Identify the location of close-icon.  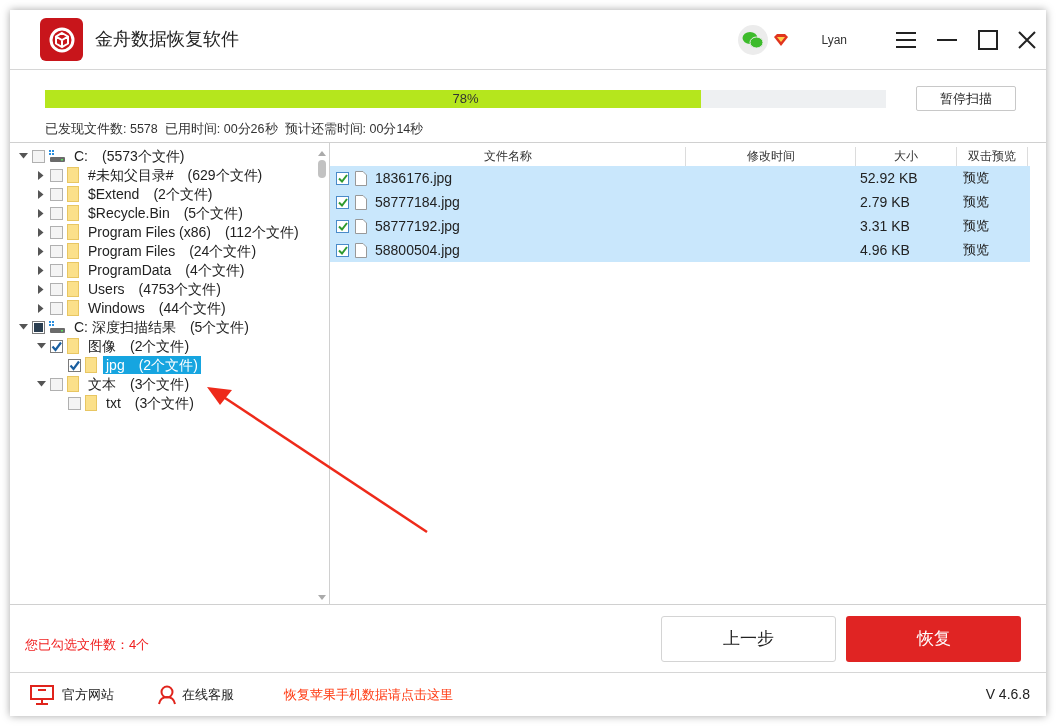
(1027, 39).